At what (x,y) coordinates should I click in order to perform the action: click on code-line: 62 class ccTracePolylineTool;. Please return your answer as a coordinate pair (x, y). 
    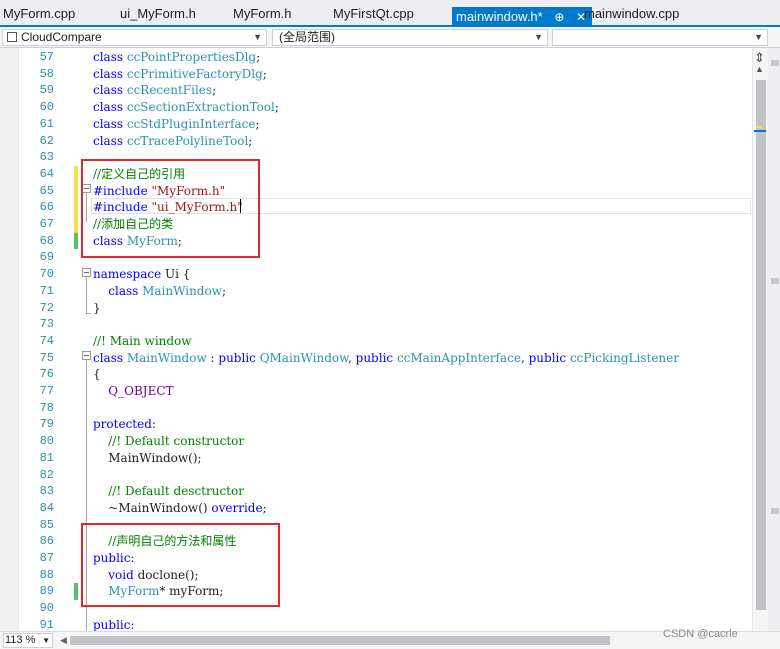
    Looking at the image, I should click on (384, 141).